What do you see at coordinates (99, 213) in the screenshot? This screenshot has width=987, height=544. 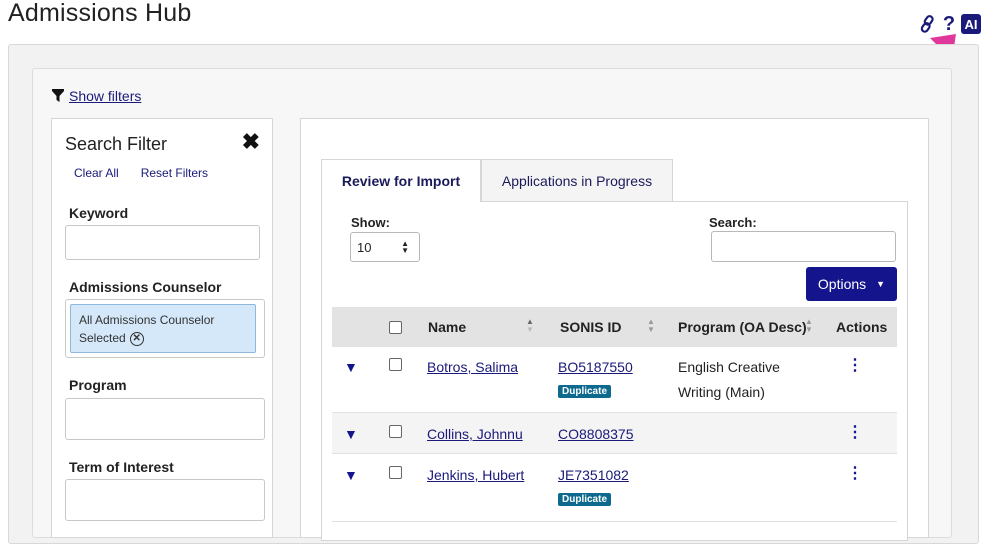 I see `keyword-label: Keyword` at bounding box center [99, 213].